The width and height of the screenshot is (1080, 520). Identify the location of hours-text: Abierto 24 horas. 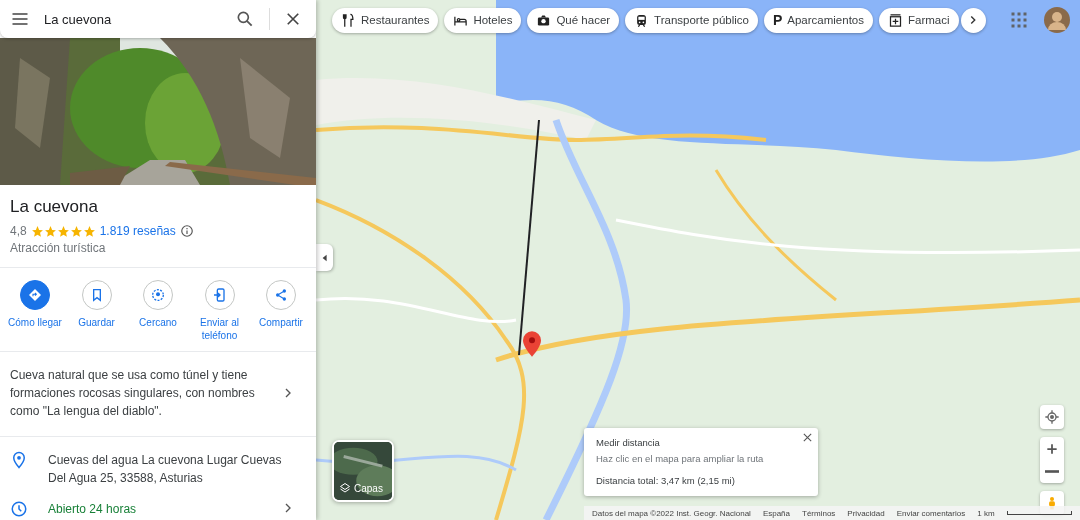
(93, 509).